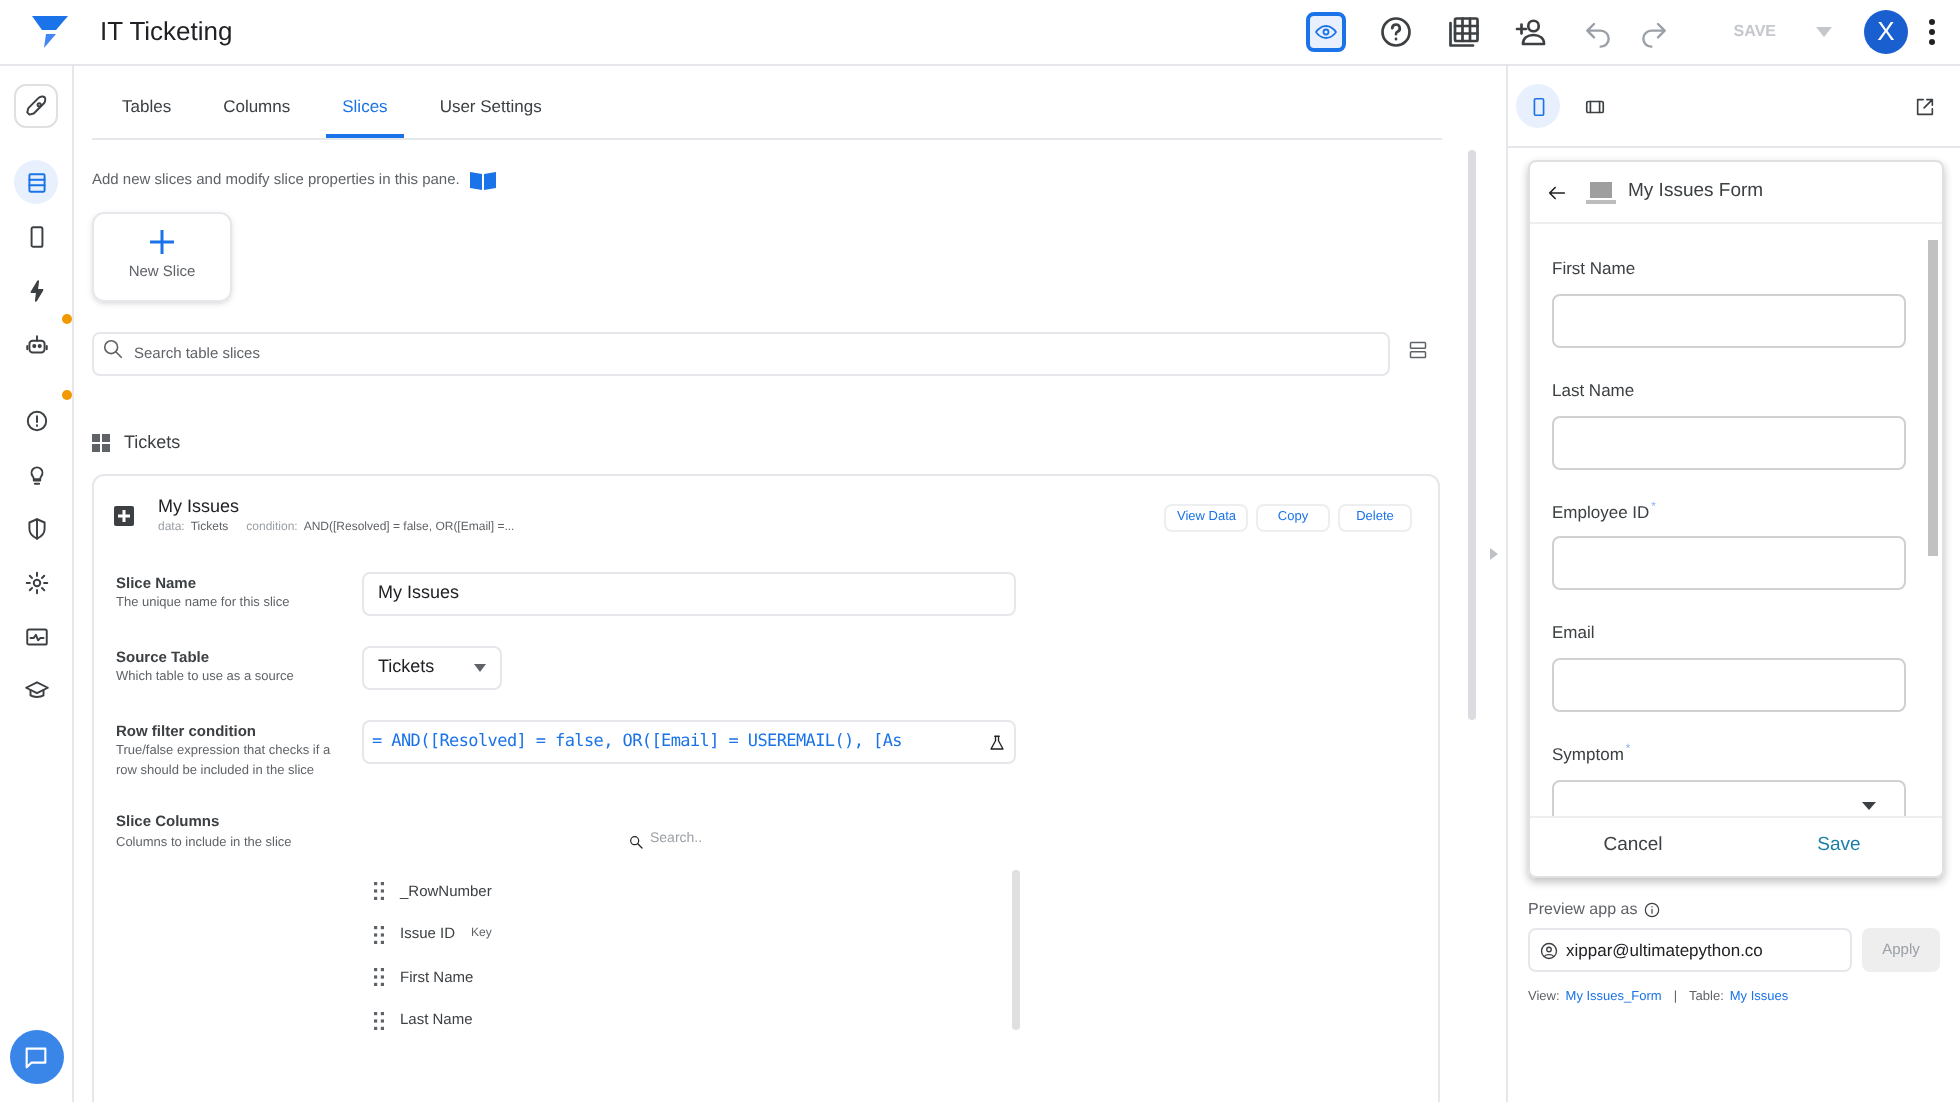 The width and height of the screenshot is (1960, 1102). Describe the element at coordinates (365, 116) in the screenshot. I see `tab: Slices` at that location.